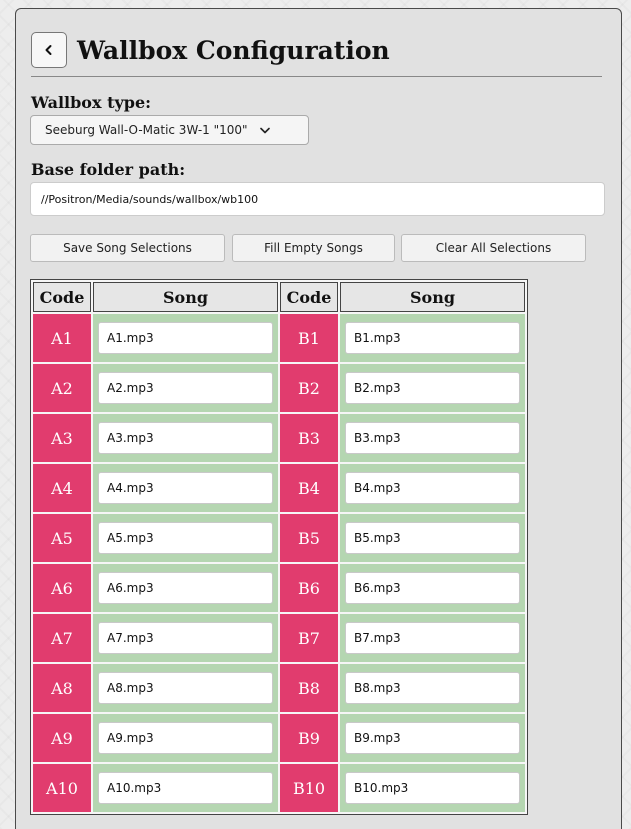 This screenshot has height=829, width=631. What do you see at coordinates (62, 297) in the screenshot?
I see `header-code-a: Code` at bounding box center [62, 297].